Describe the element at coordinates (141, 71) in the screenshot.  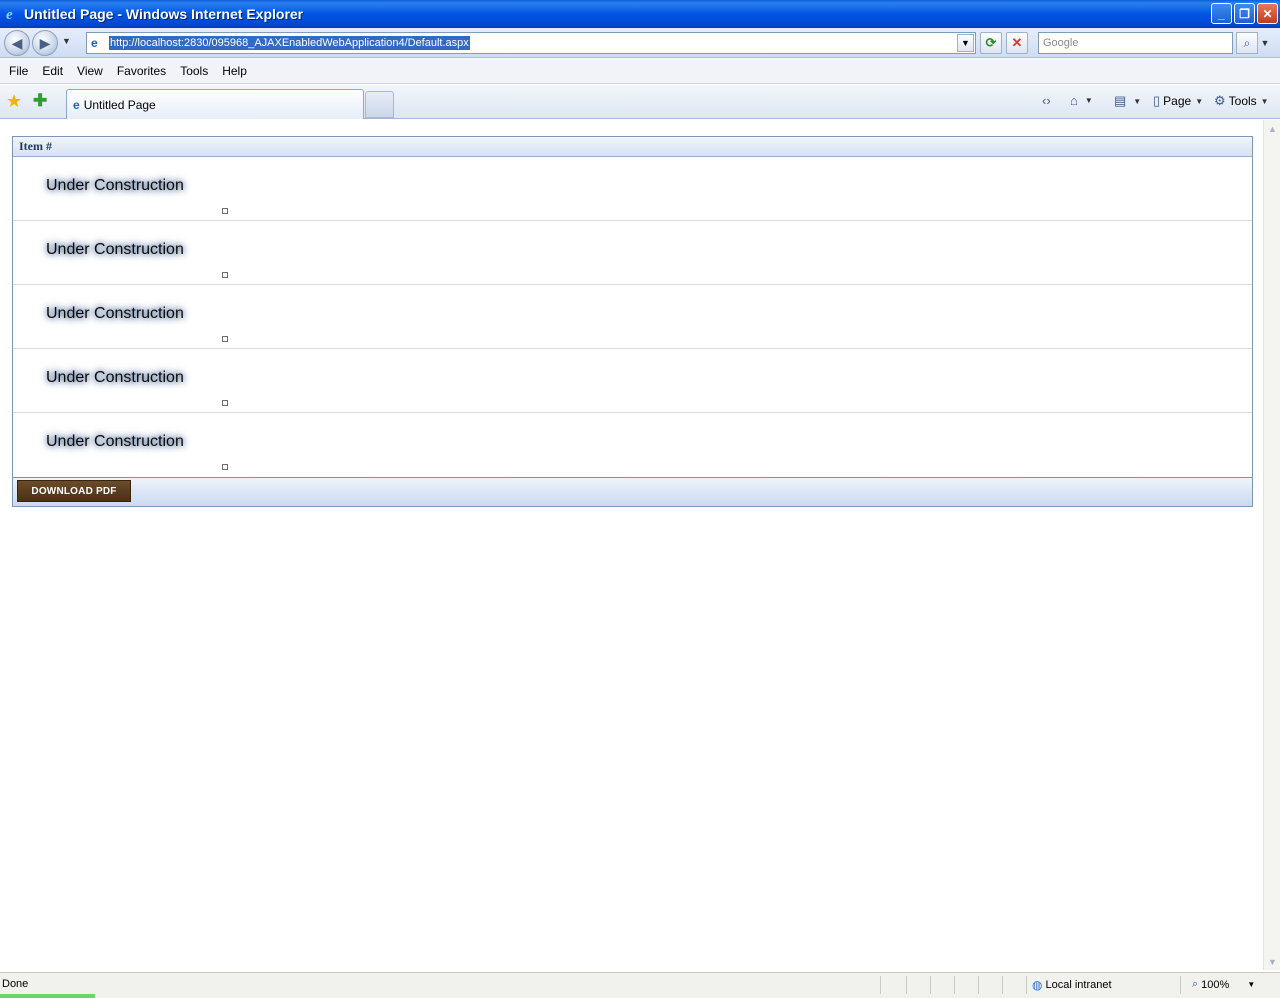
I see `menu-favorites: Favorites` at that location.